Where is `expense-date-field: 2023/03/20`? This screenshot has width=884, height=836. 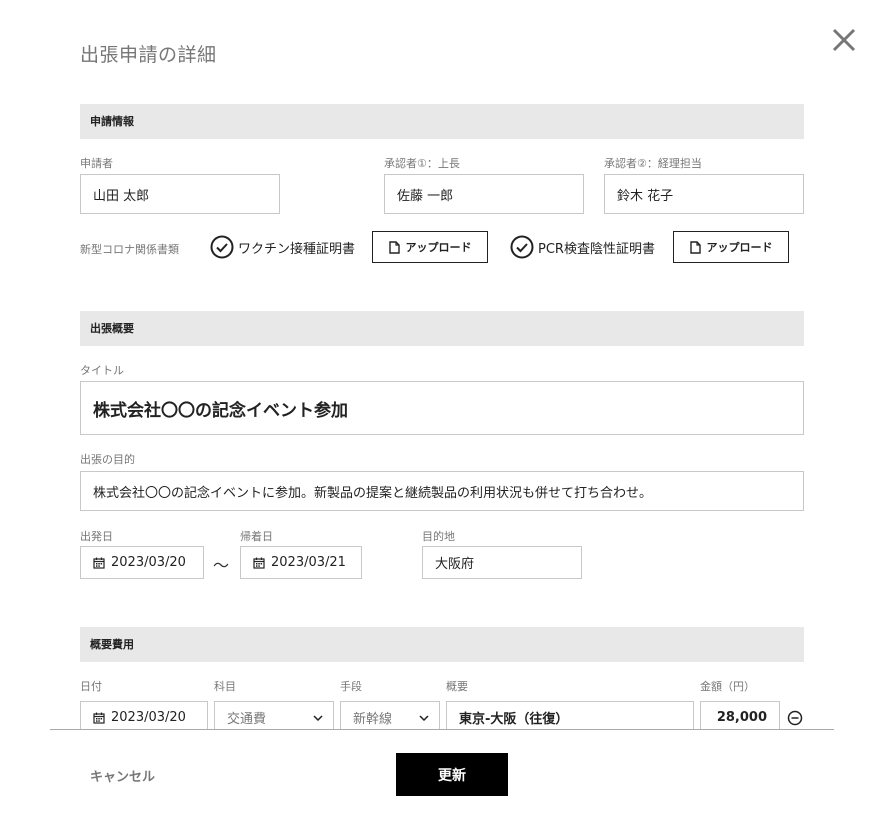 expense-date-field: 2023/03/20 is located at coordinates (144, 715).